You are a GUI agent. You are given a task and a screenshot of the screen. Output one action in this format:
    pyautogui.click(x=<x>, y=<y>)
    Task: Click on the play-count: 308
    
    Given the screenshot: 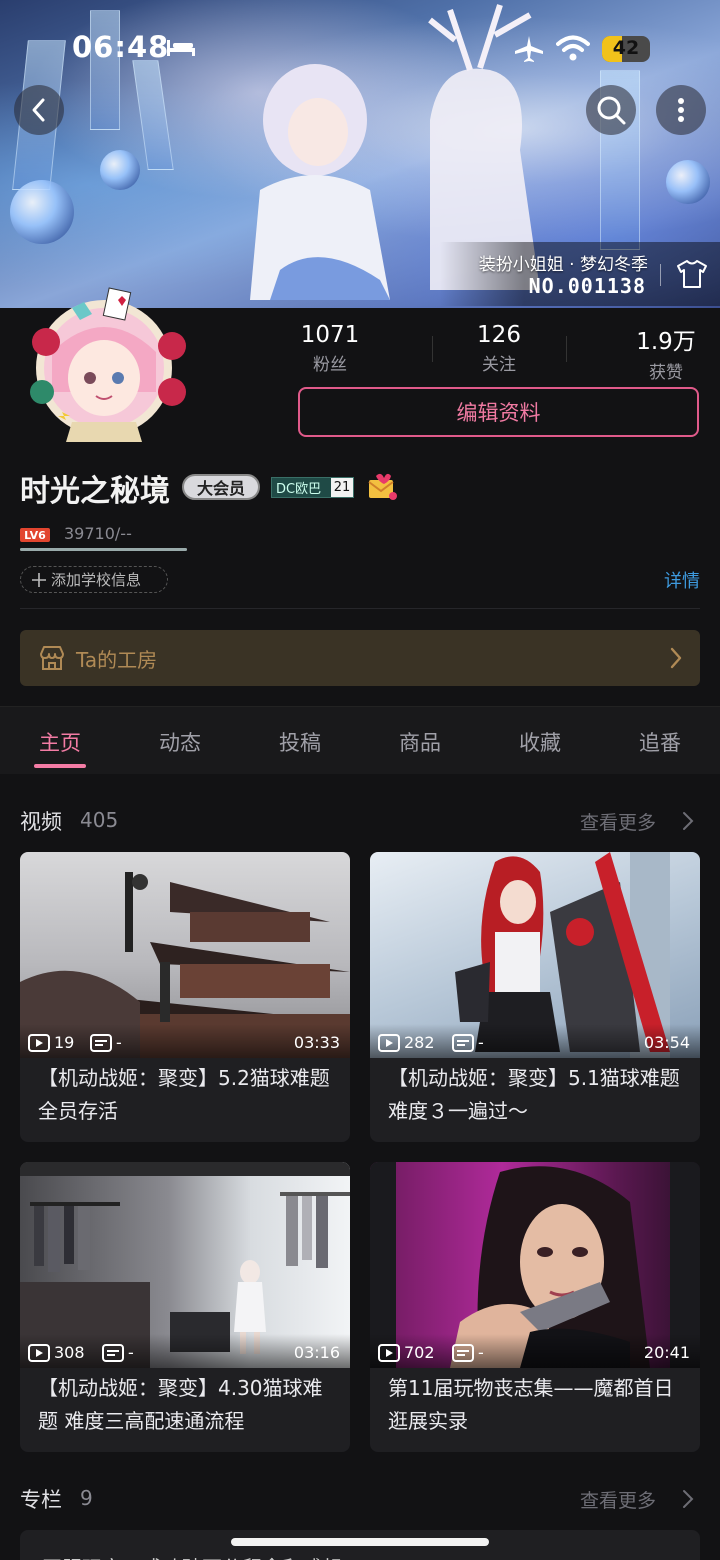 What is the action you would take?
    pyautogui.click(x=56, y=1352)
    